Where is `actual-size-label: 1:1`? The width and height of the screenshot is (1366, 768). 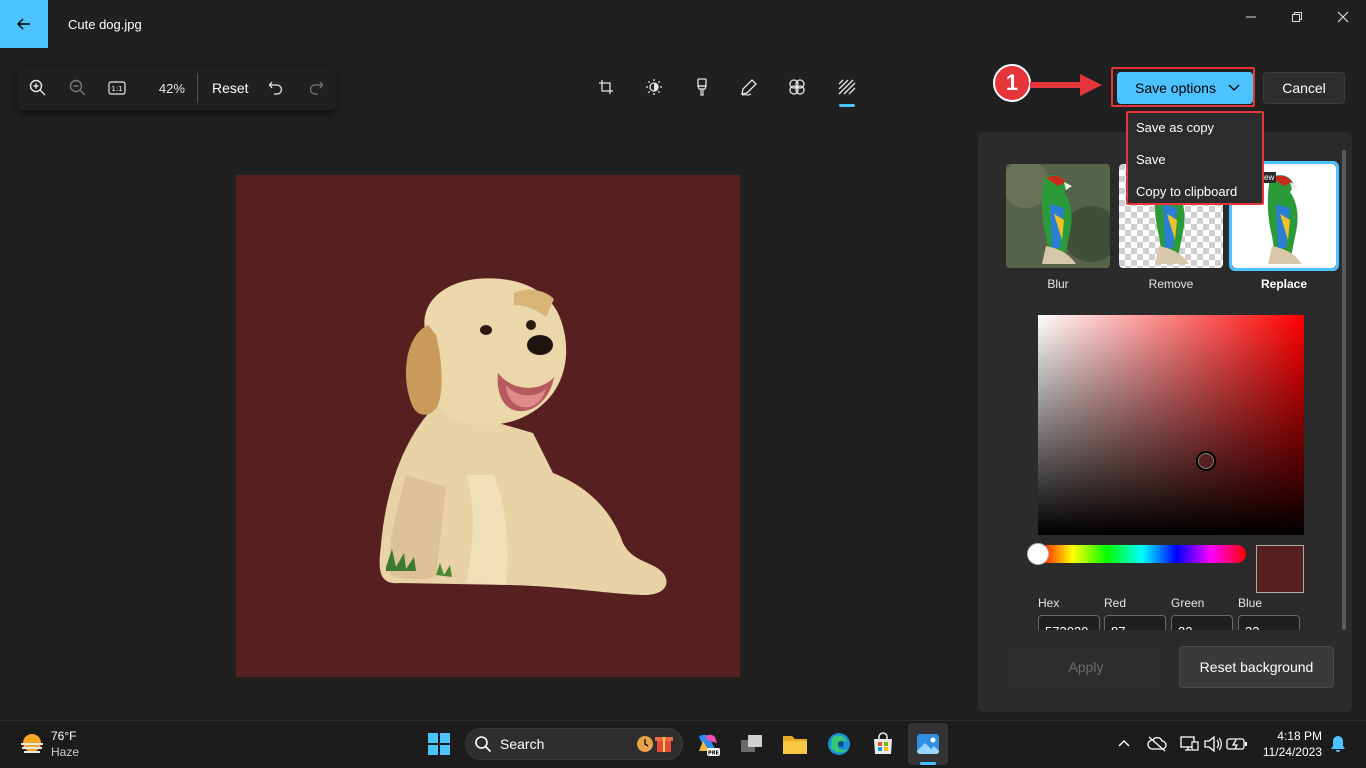 actual-size-label: 1:1 is located at coordinates (117, 89).